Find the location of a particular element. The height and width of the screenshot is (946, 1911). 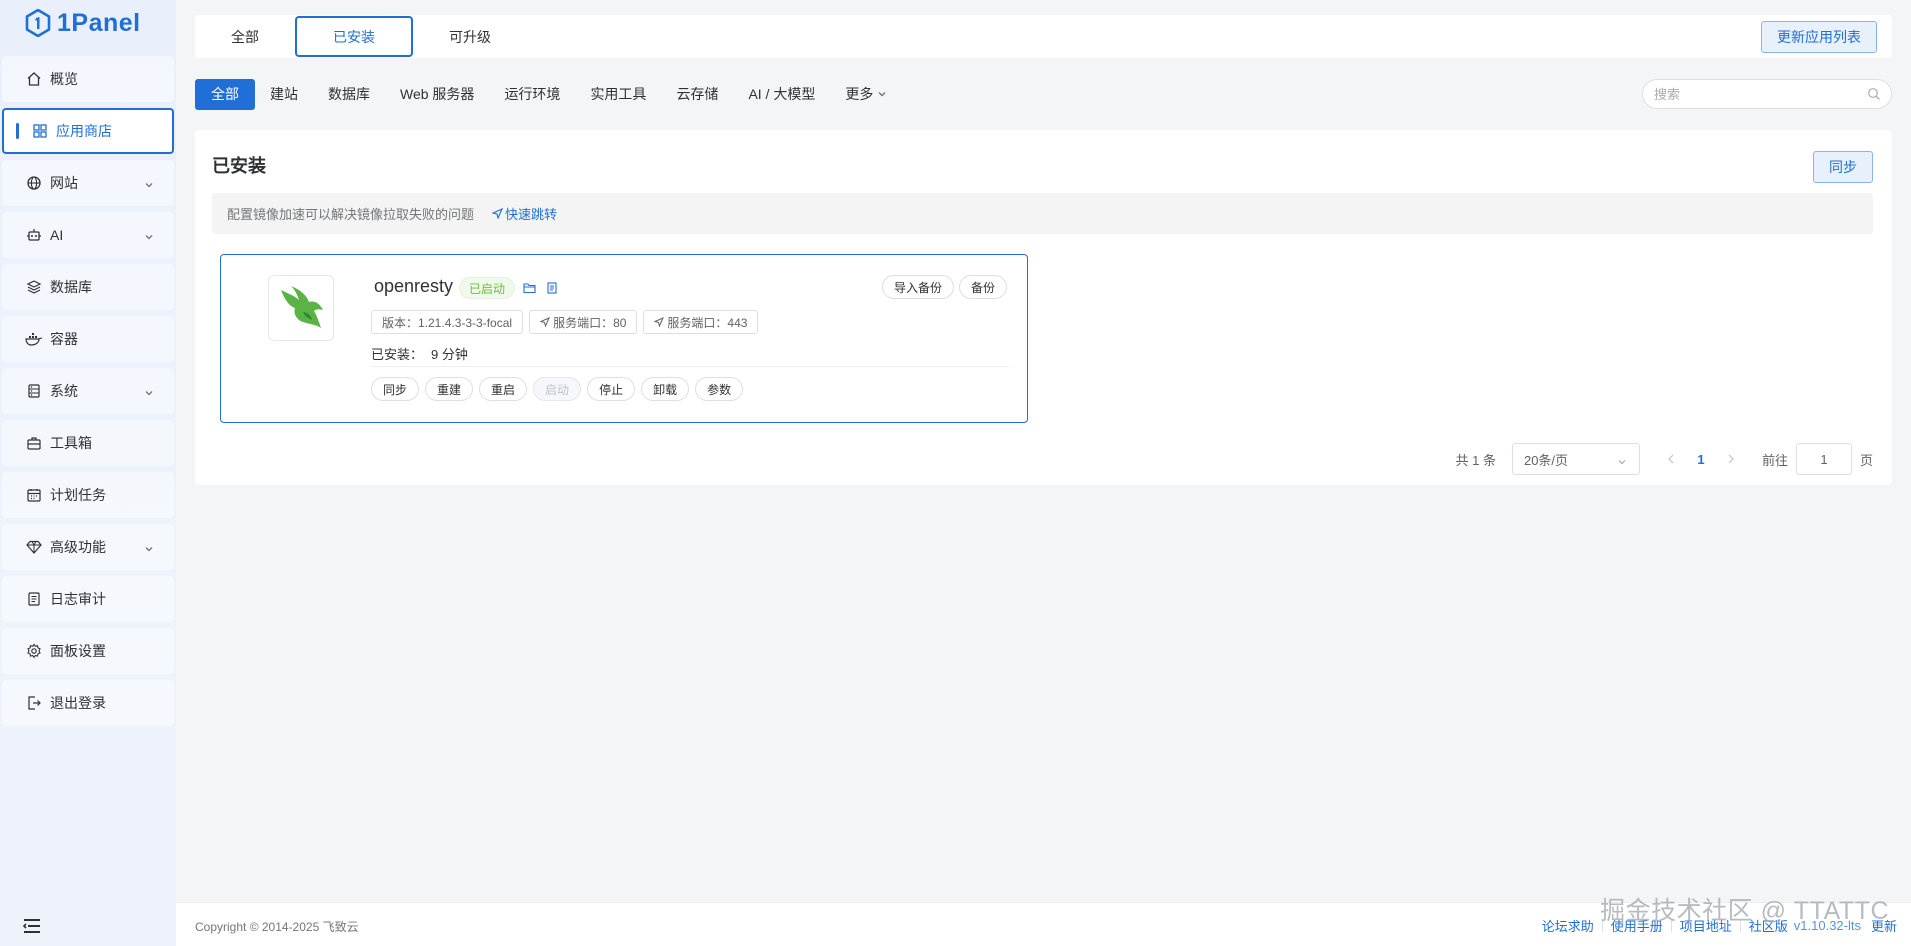

notice-text: 配置镜像加速可以解决镜像拉取失败的问题 is located at coordinates (351, 214).